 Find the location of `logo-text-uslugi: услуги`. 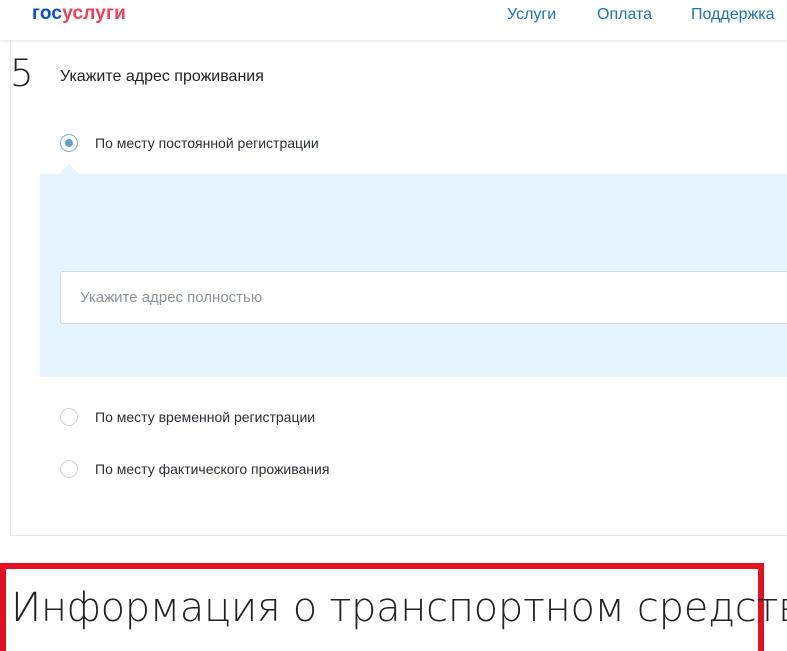

logo-text-uslugi: услуги is located at coordinates (94, 13).